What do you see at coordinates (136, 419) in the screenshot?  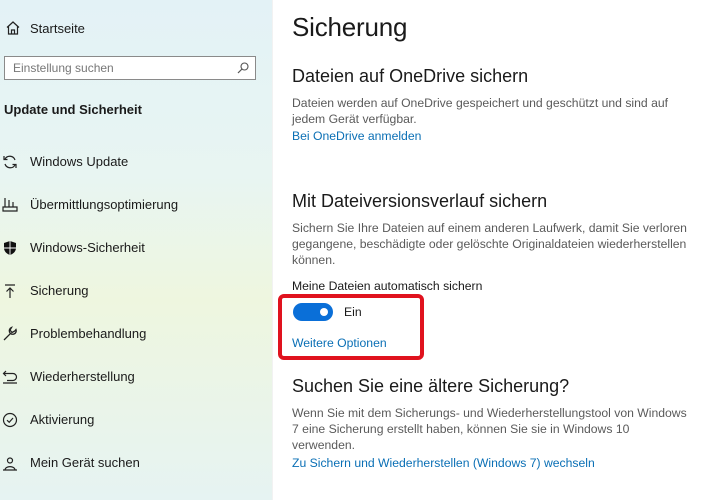 I see `sidebar-item-activation: Aktivierung` at bounding box center [136, 419].